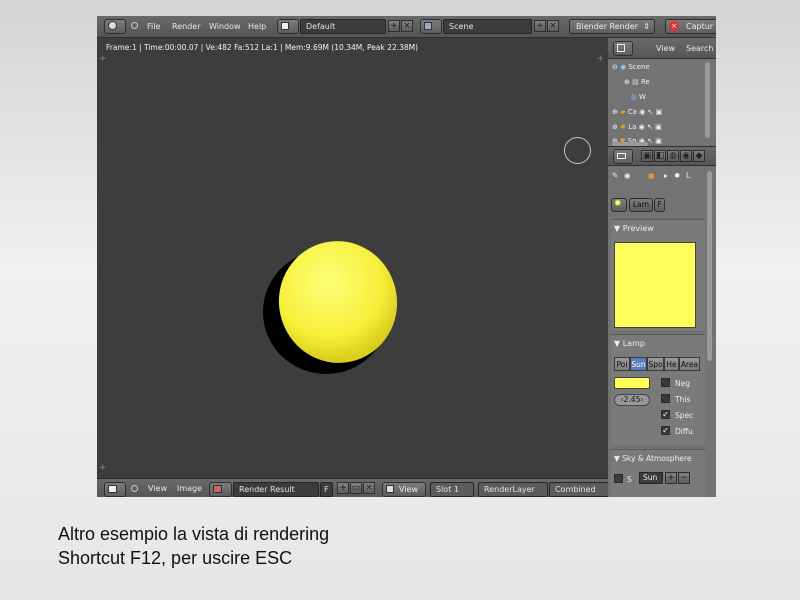  I want to click on lamp-type-hemi: He, so click(671, 364).